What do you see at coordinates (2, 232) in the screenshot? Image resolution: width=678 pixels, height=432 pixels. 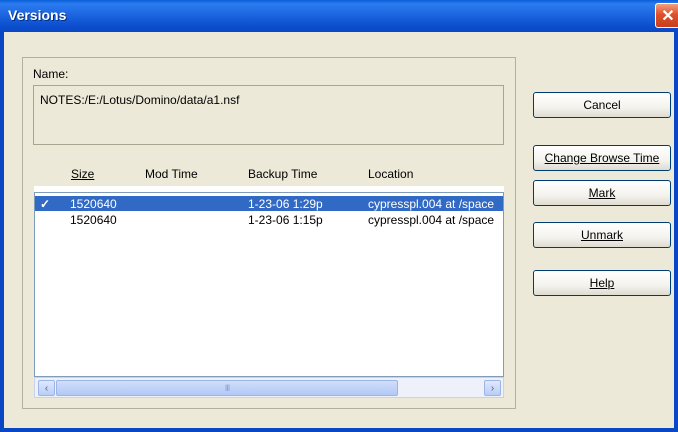 I see `window-frame-left` at bounding box center [2, 232].